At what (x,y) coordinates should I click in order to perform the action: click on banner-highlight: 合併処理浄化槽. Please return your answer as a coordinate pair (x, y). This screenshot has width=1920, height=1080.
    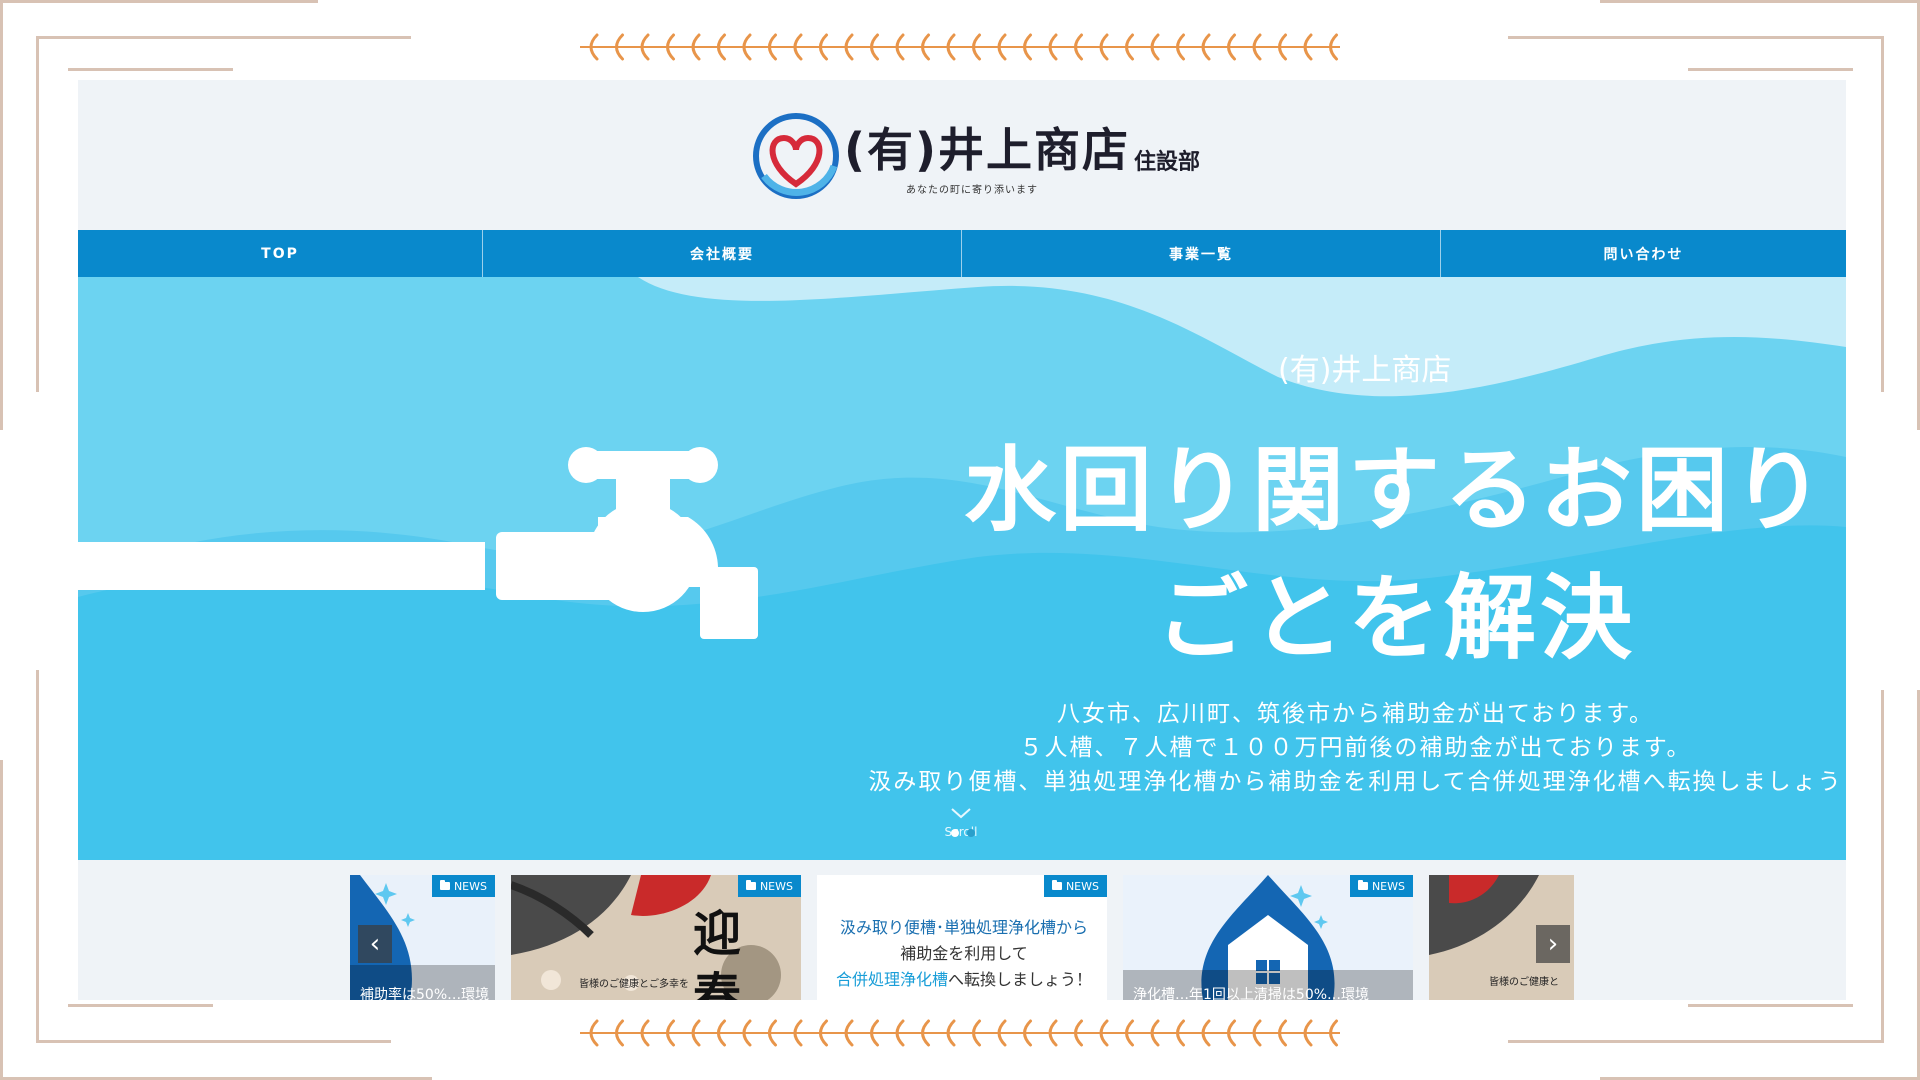
    Looking at the image, I should click on (891, 979).